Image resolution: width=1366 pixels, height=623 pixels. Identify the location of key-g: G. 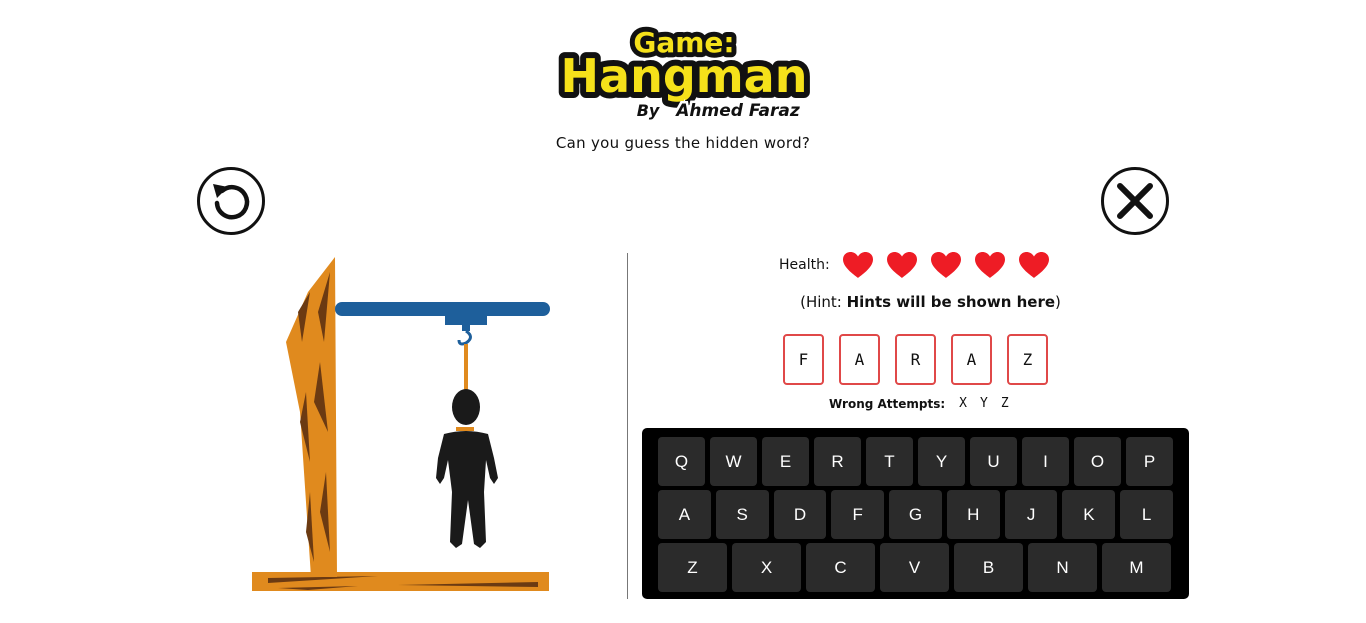
(915, 514).